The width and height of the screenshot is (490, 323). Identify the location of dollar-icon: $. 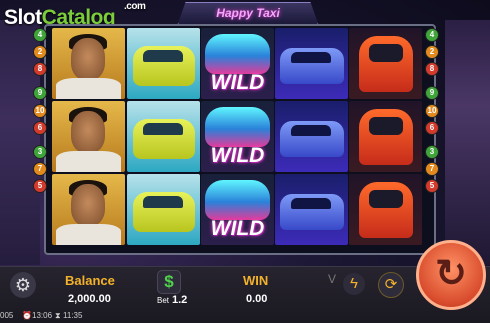
(169, 281).